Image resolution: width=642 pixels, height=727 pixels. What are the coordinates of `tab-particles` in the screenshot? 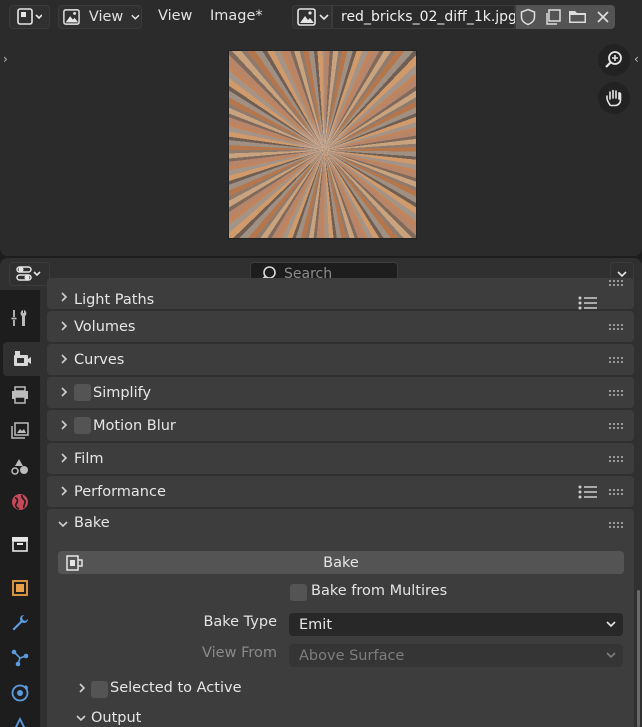 It's located at (20, 658).